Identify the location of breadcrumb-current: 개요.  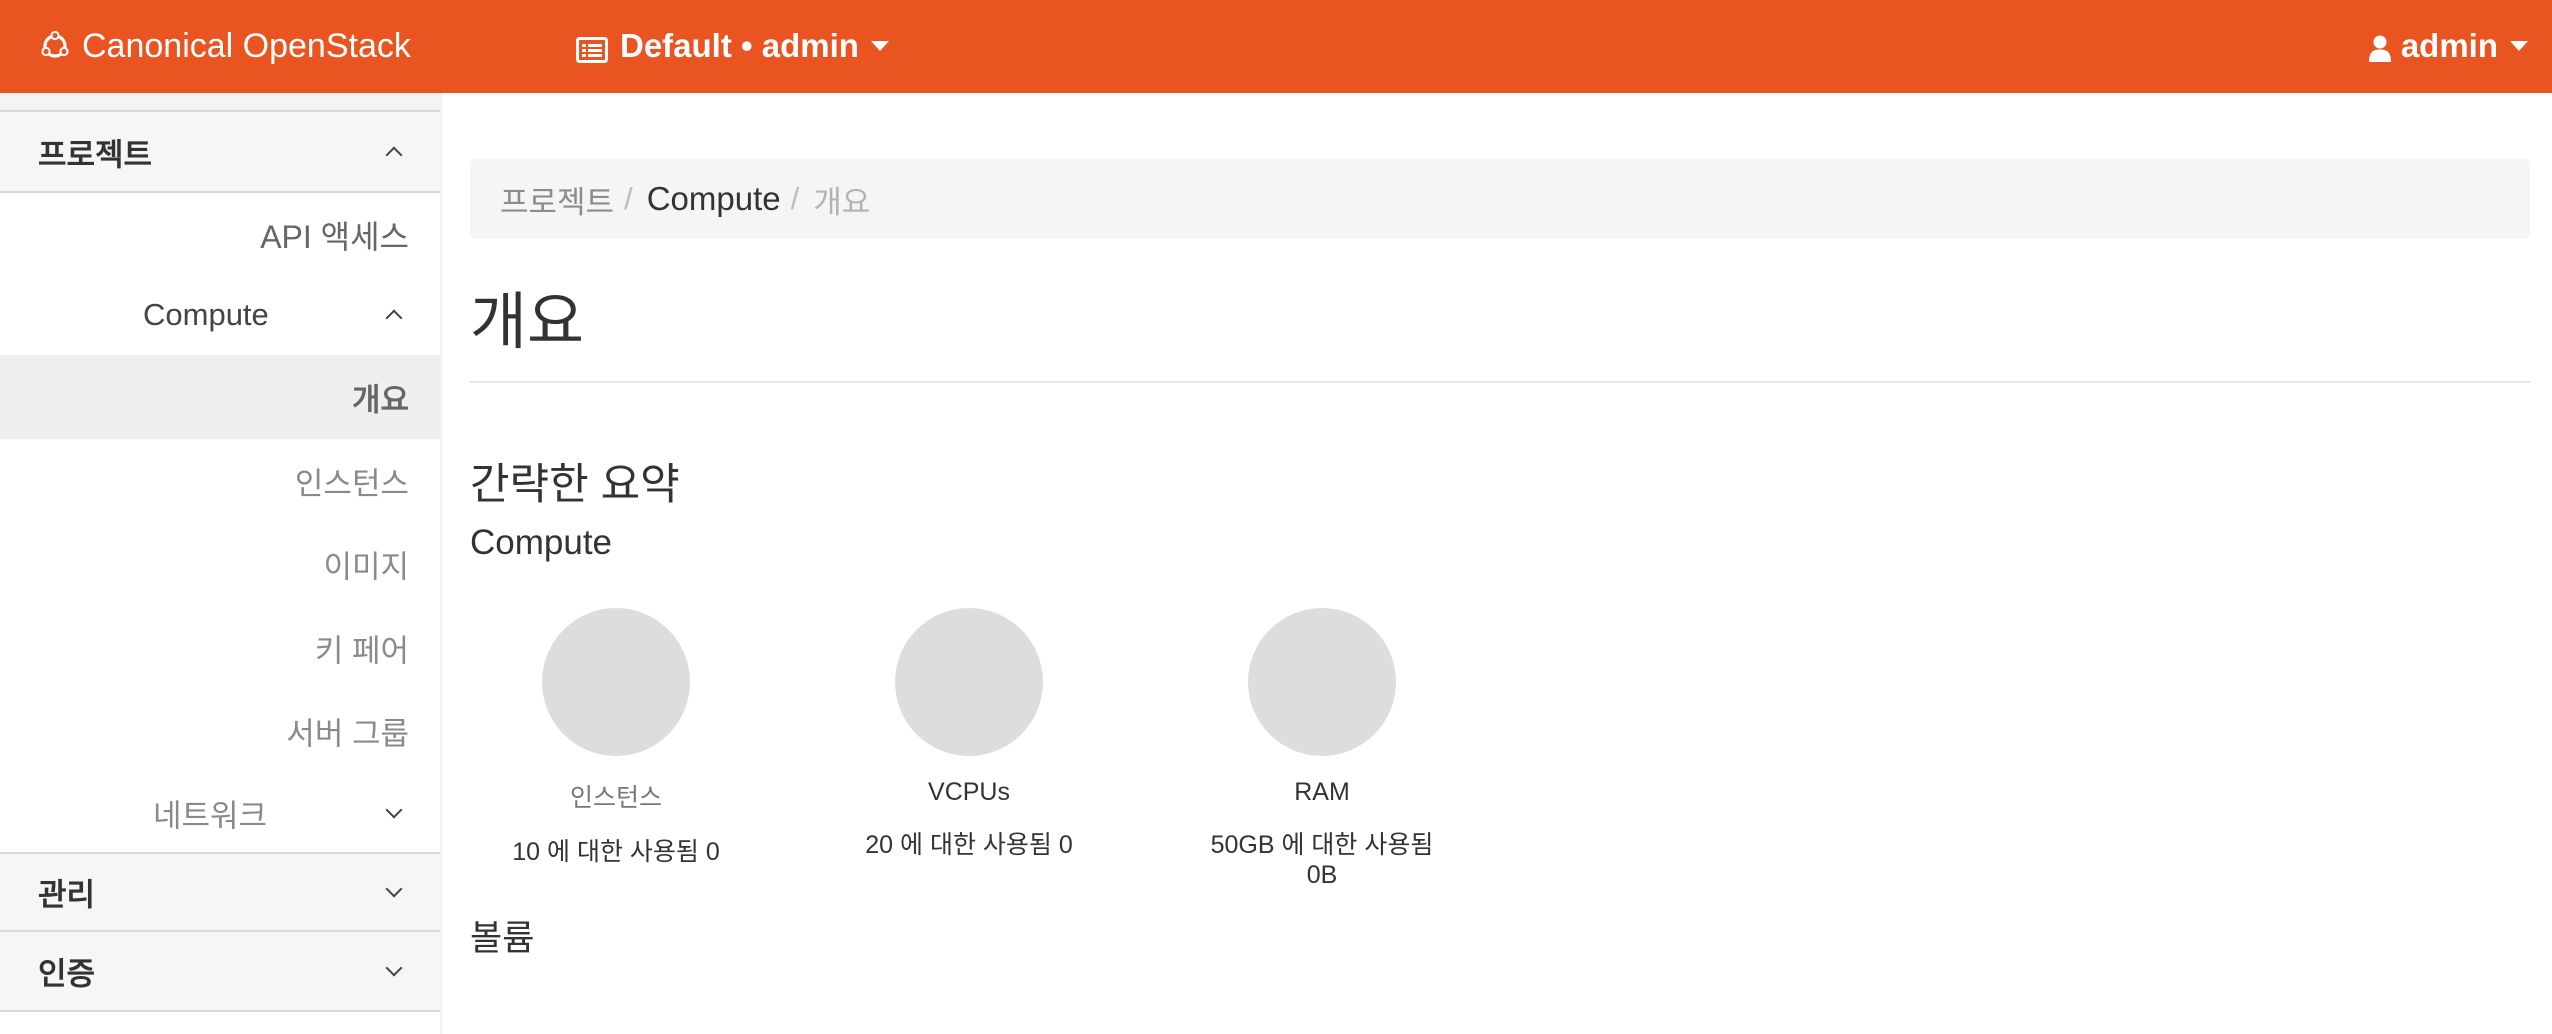
(842, 202).